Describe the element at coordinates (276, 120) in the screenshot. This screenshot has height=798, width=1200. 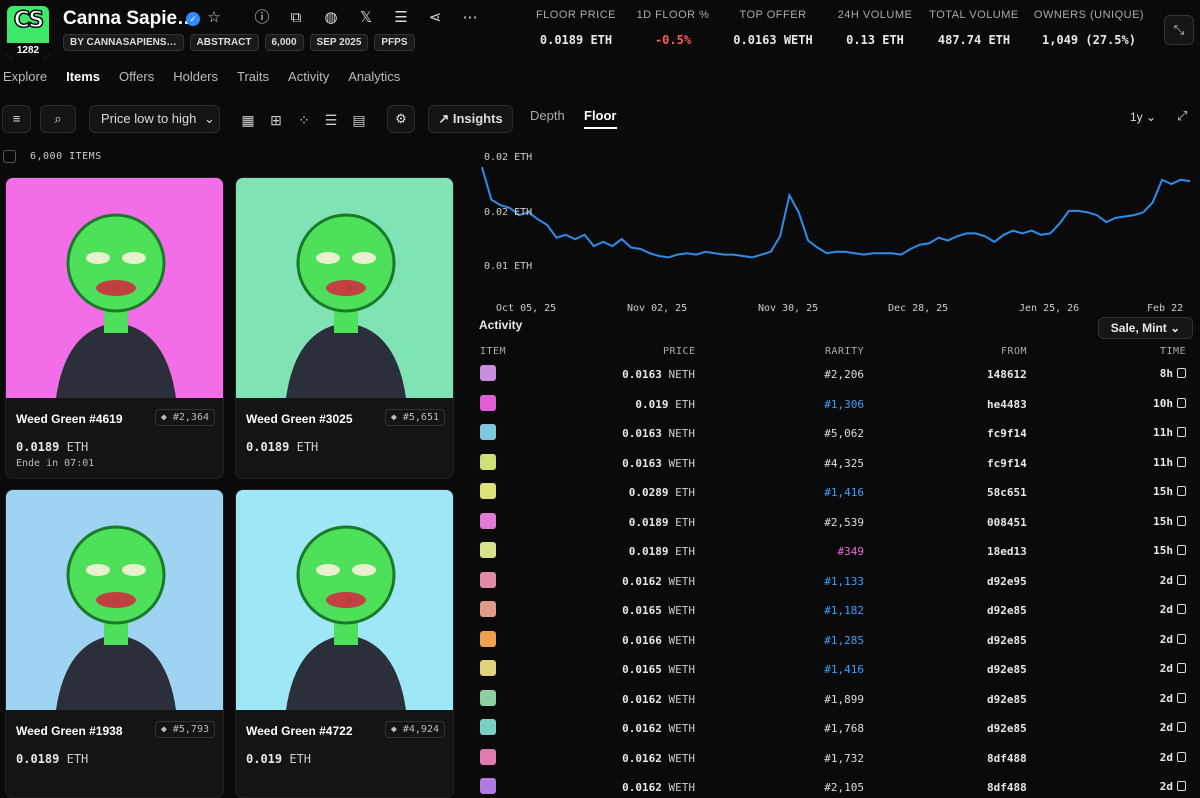
I see `grid-medium-icon: ⊞` at that location.